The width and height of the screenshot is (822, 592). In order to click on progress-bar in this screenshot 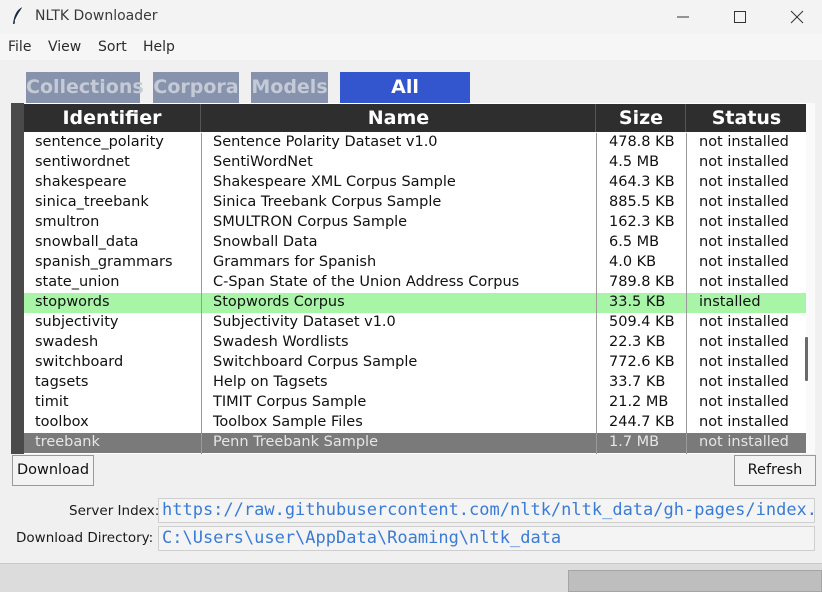, I will do `click(695, 581)`.